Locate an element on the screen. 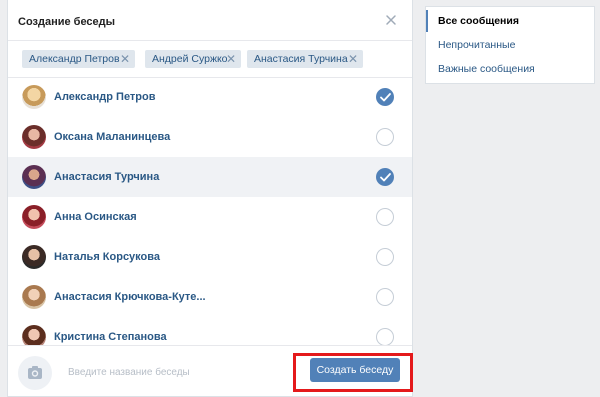 This screenshot has width=600, height=397. sidebar-item-all-messages: Все сообщения is located at coordinates (510, 21).